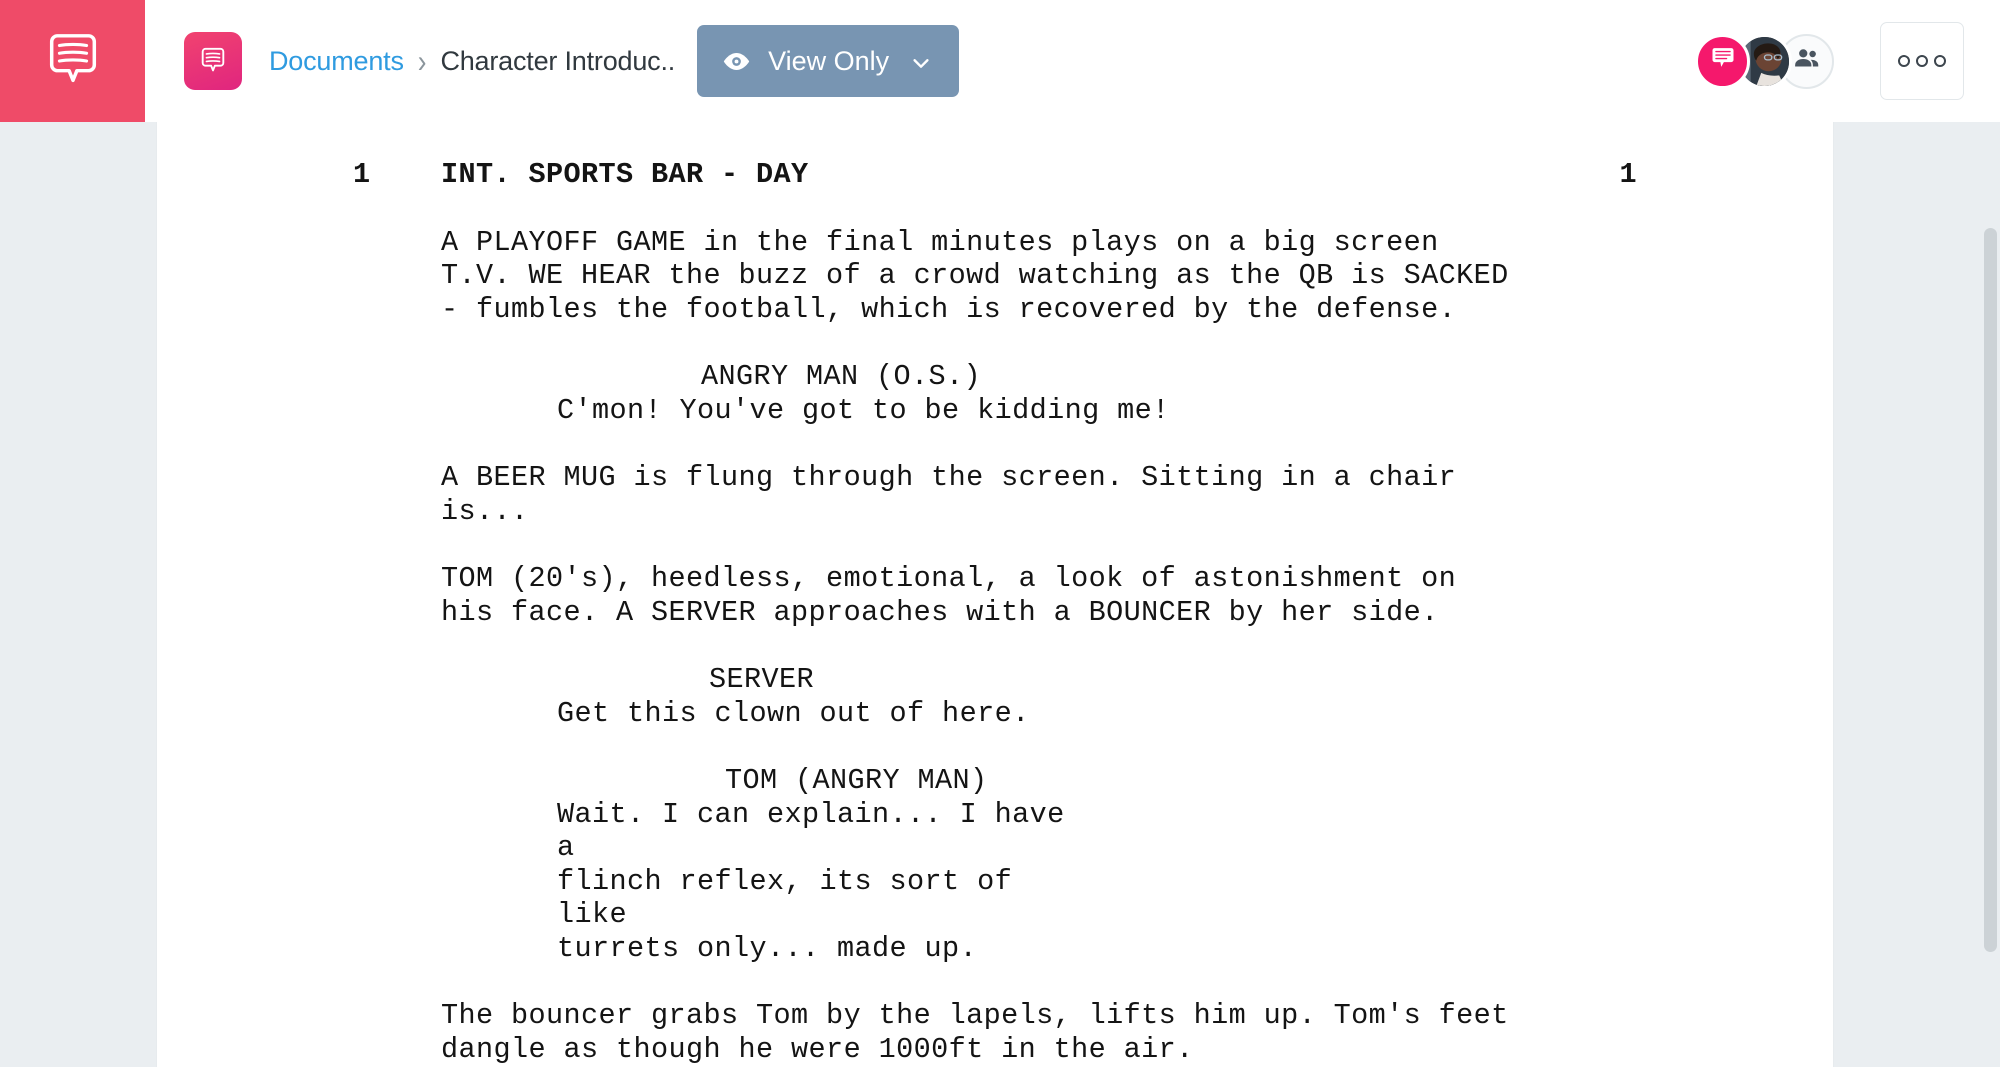 This screenshot has height=1067, width=2000. Describe the element at coordinates (921, 61) in the screenshot. I see `chevron-down-icon` at that location.